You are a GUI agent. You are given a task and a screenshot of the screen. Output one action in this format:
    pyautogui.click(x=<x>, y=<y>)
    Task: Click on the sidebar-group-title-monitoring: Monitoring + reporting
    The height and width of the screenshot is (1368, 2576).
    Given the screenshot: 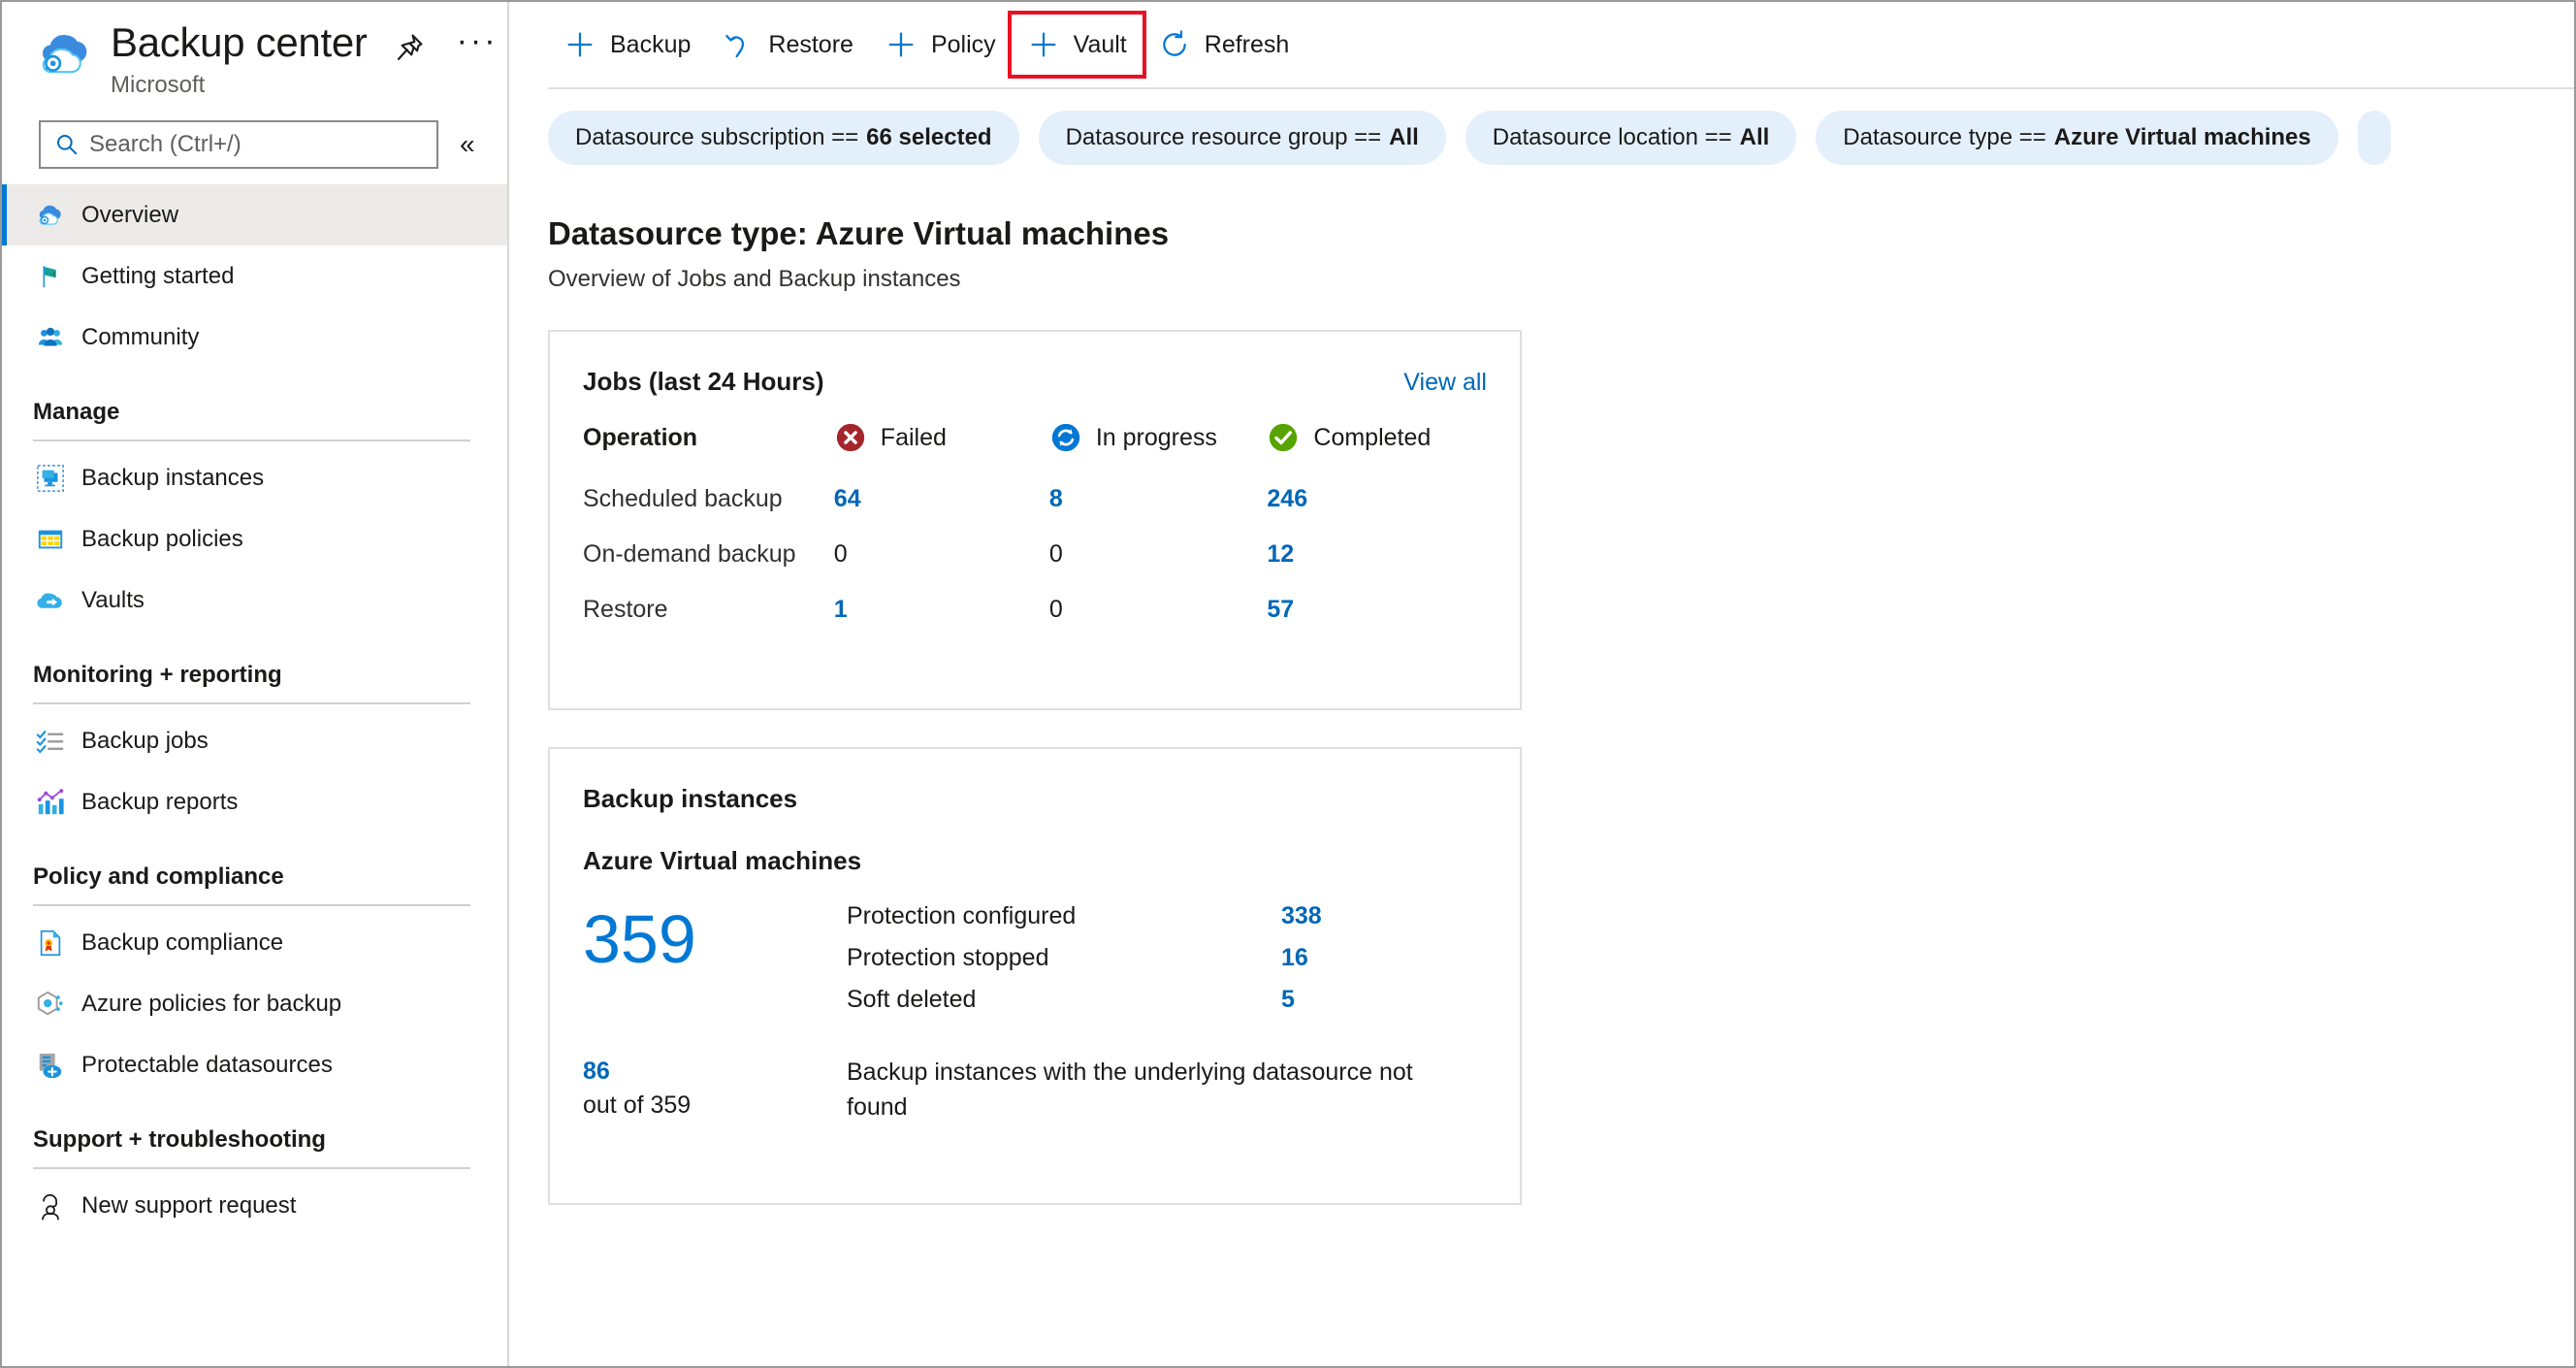 What is the action you would take?
    pyautogui.click(x=157, y=675)
    